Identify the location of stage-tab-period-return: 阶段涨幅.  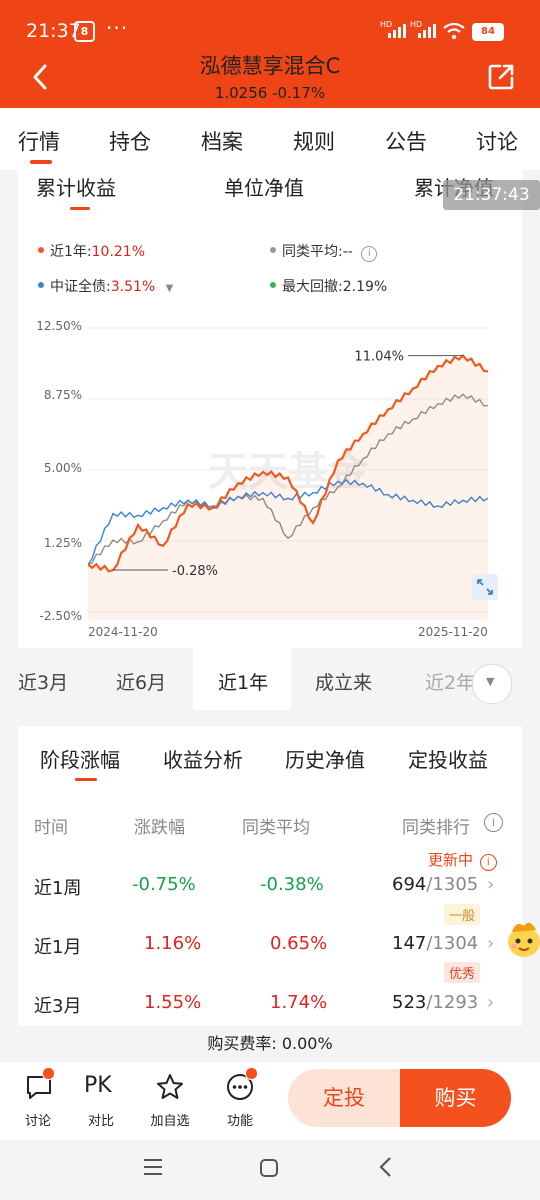
(80, 758).